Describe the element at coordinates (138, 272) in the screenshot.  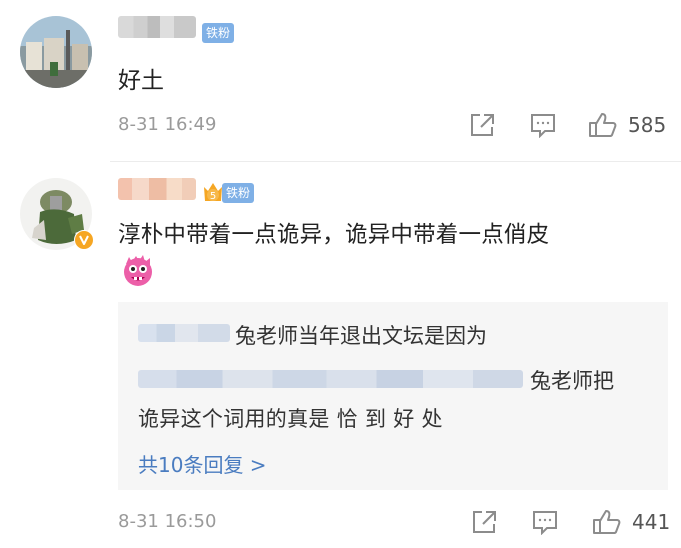
I see `pink-monster-emoji-icon` at that location.